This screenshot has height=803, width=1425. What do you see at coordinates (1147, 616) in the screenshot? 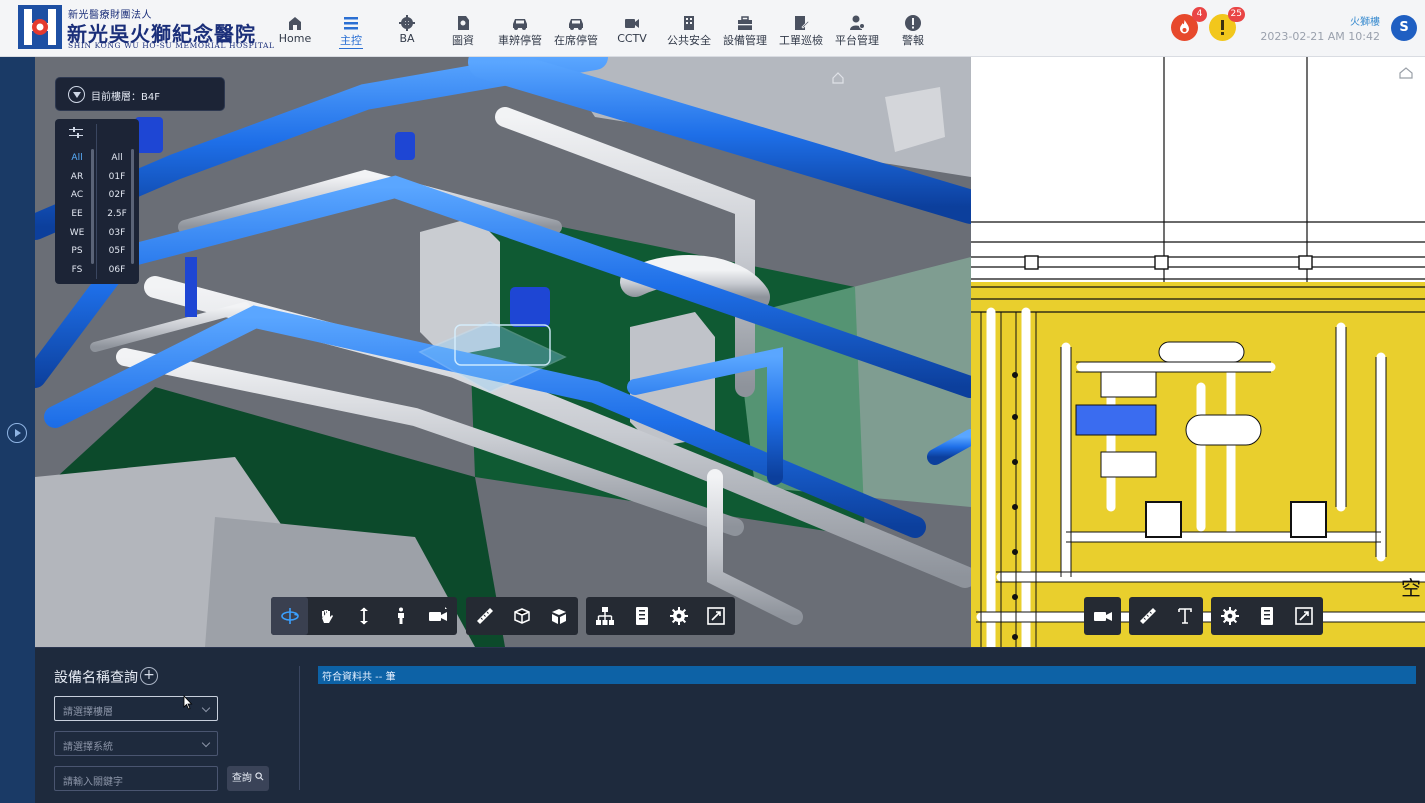
I see `drawing-measure-button` at bounding box center [1147, 616].